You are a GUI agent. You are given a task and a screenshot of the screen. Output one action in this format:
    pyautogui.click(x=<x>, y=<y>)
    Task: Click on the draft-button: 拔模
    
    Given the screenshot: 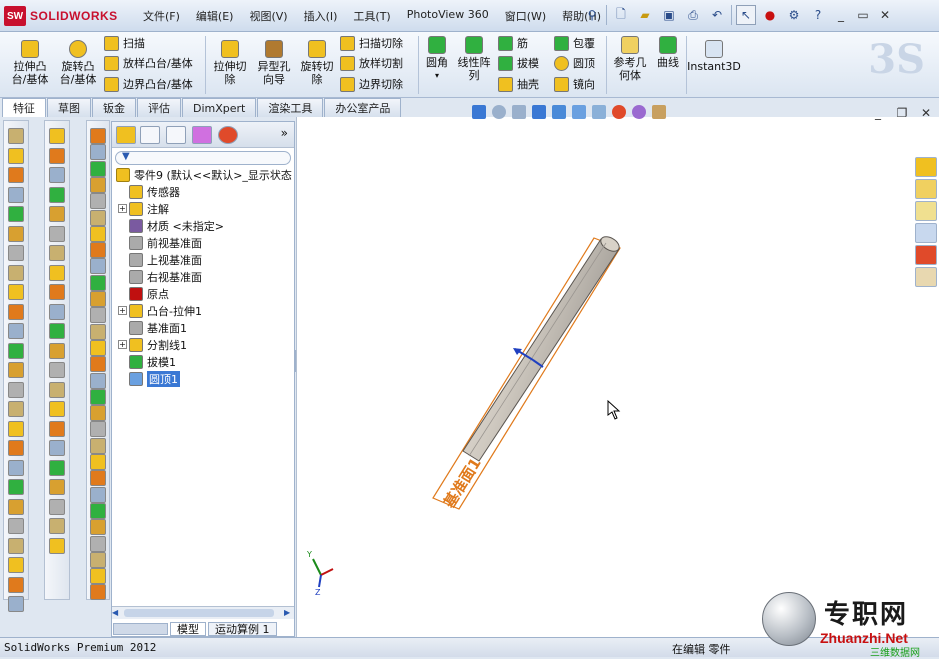 What is the action you would take?
    pyautogui.click(x=518, y=63)
    